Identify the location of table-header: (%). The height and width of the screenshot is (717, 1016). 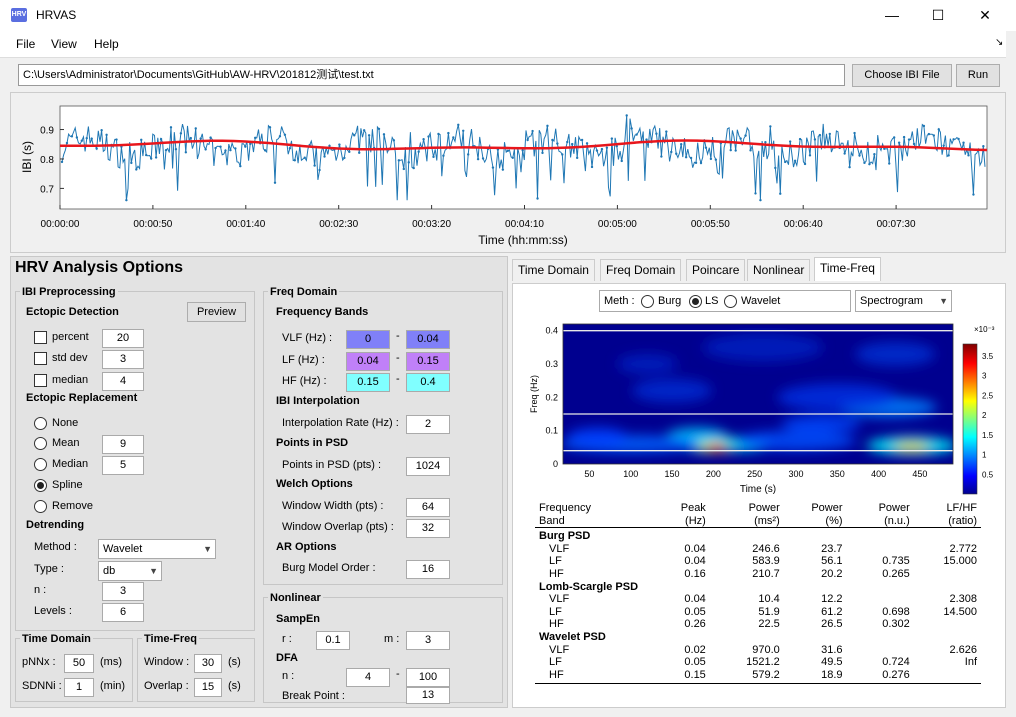
(834, 520).